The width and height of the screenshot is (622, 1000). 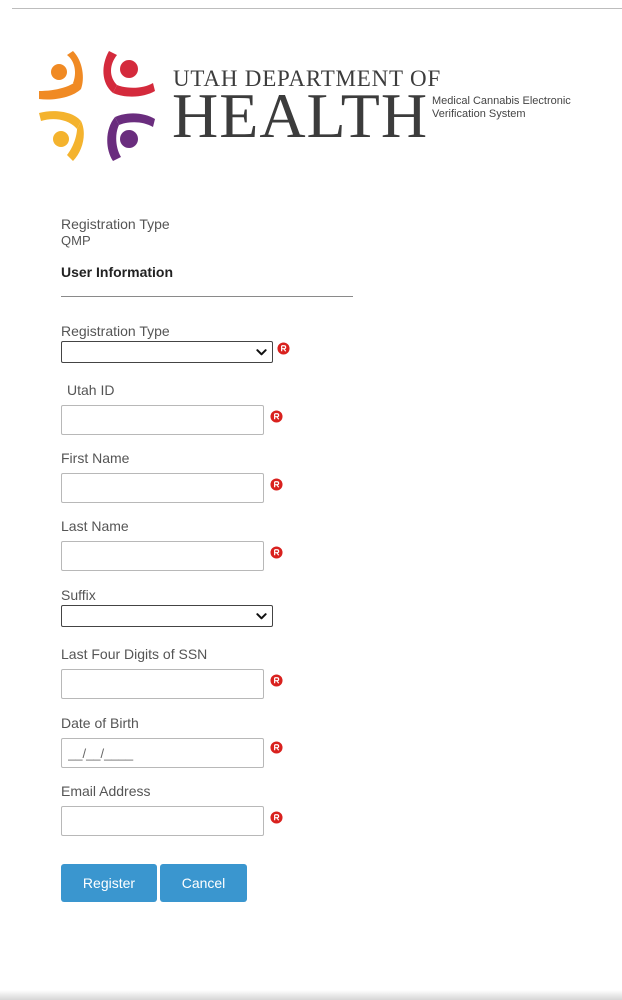 What do you see at coordinates (167, 352) in the screenshot?
I see `registration-type-select` at bounding box center [167, 352].